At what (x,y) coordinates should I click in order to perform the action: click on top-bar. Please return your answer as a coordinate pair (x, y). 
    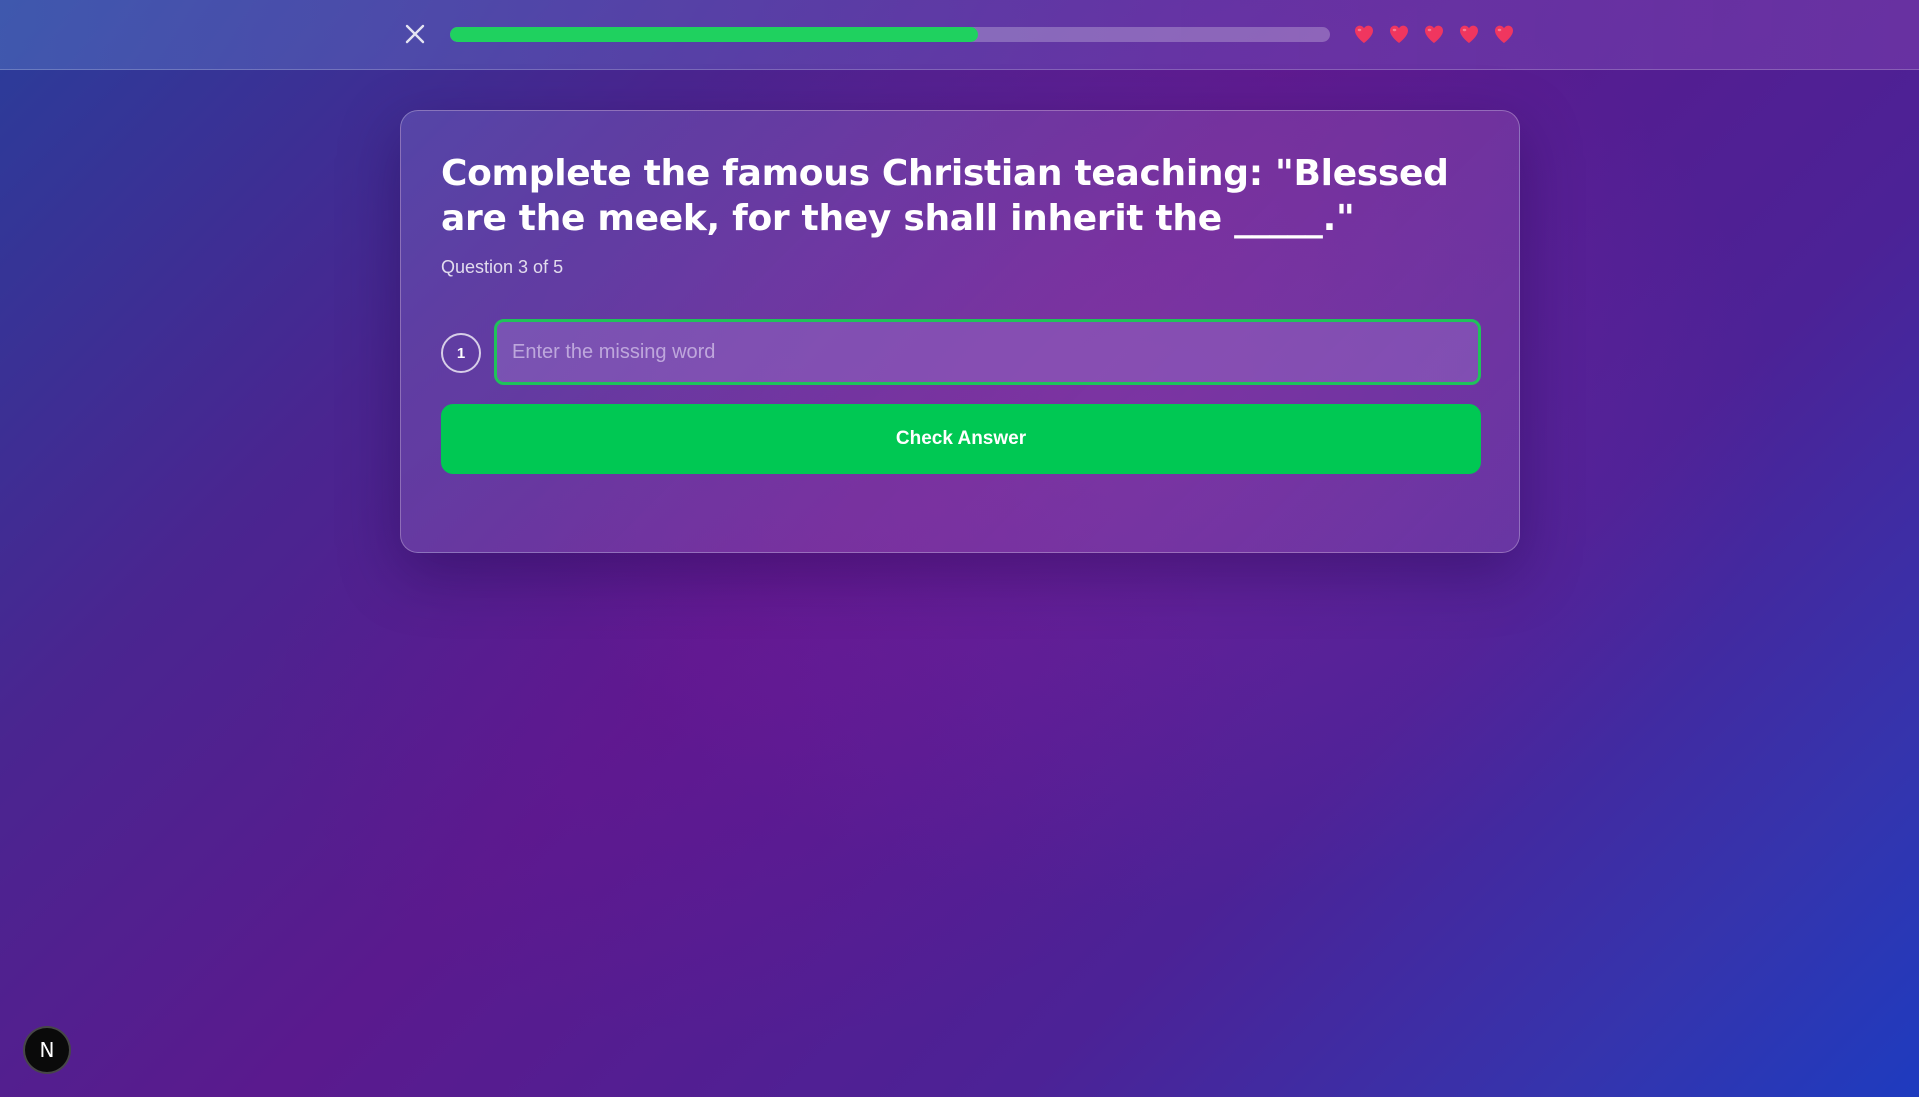
    Looking at the image, I should click on (959, 35).